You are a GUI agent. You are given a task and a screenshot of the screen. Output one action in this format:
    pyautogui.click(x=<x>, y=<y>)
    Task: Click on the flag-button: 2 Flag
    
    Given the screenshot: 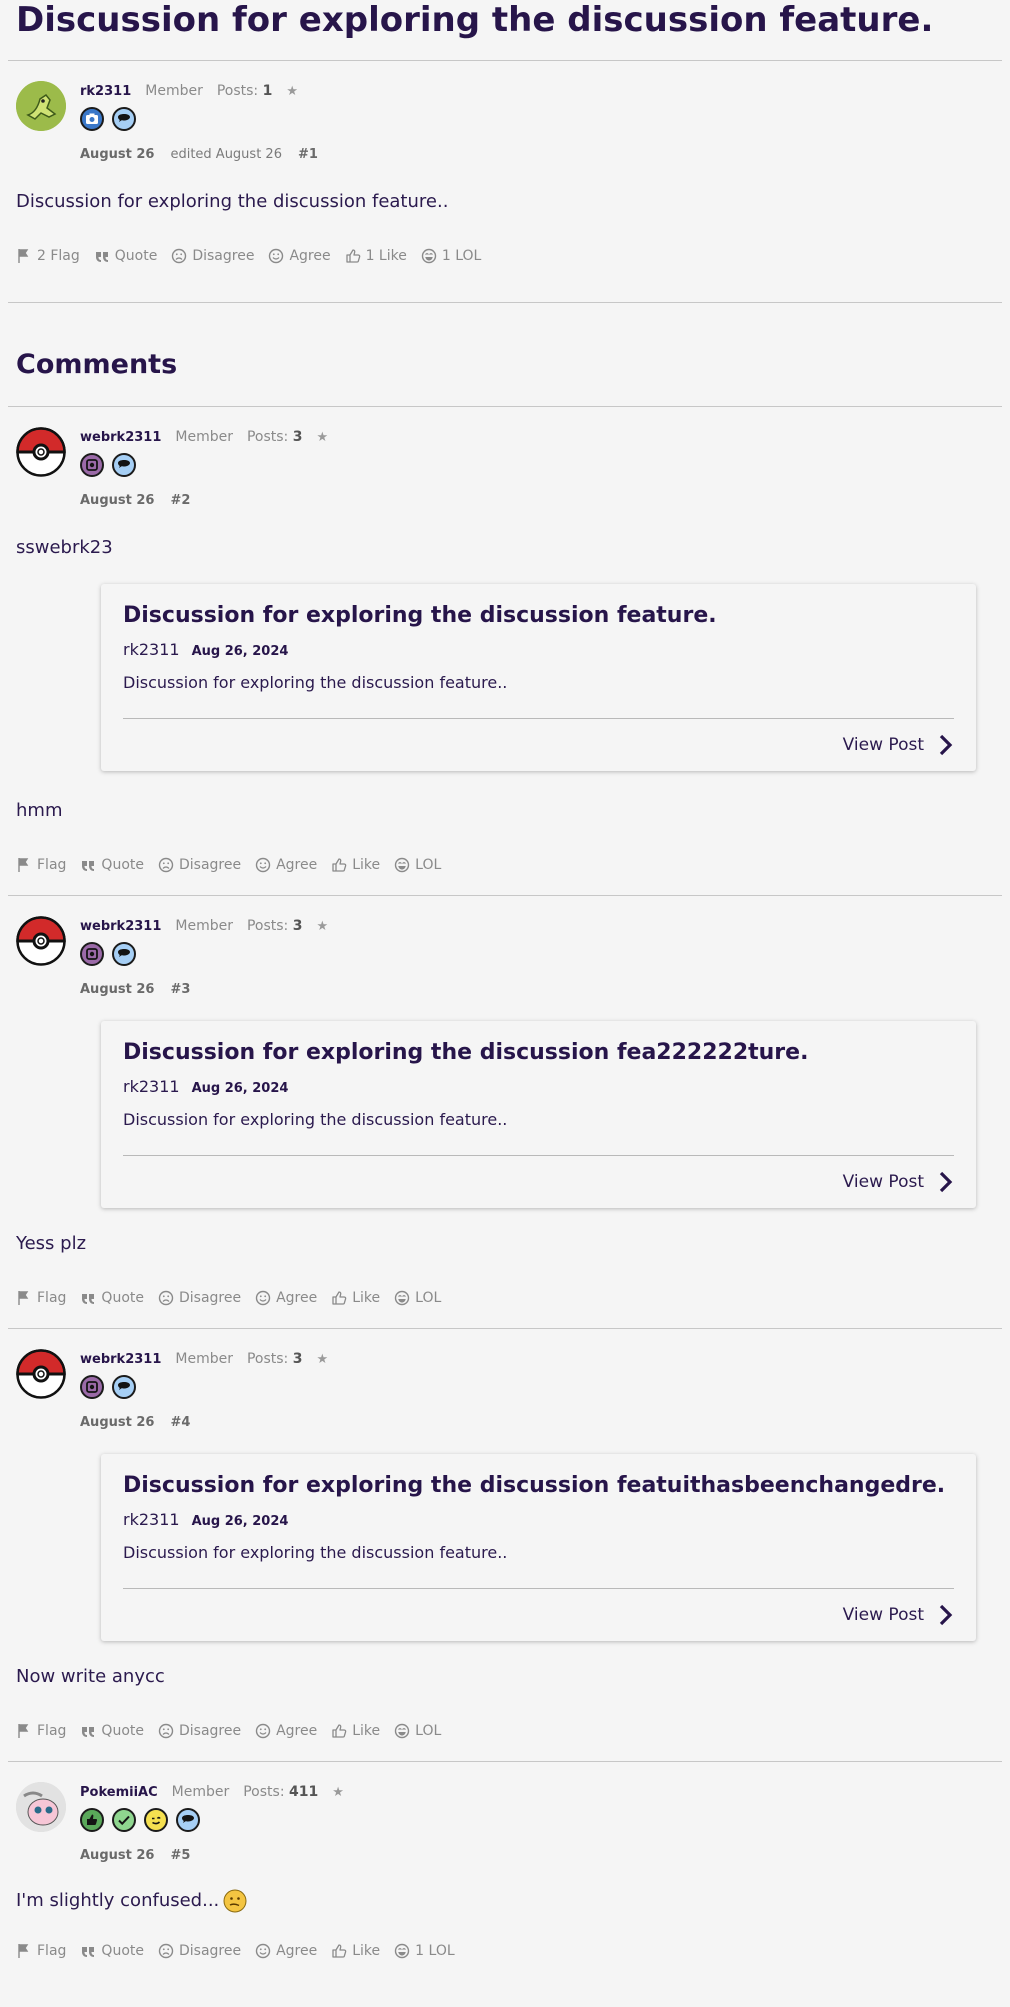 What is the action you would take?
    pyautogui.click(x=48, y=256)
    